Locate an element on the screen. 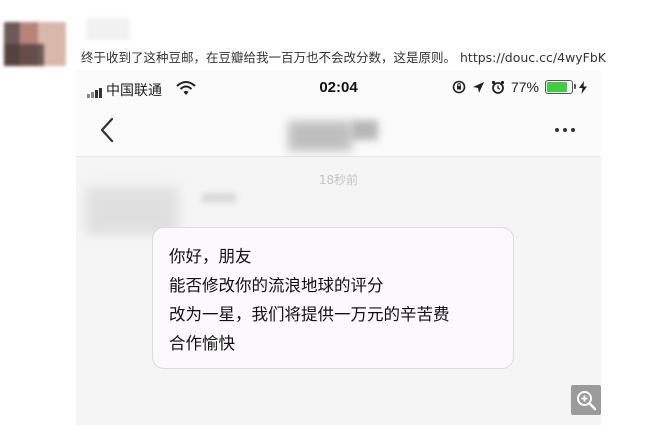  status-bar: 中国联通 02:04 77% is located at coordinates (338, 88).